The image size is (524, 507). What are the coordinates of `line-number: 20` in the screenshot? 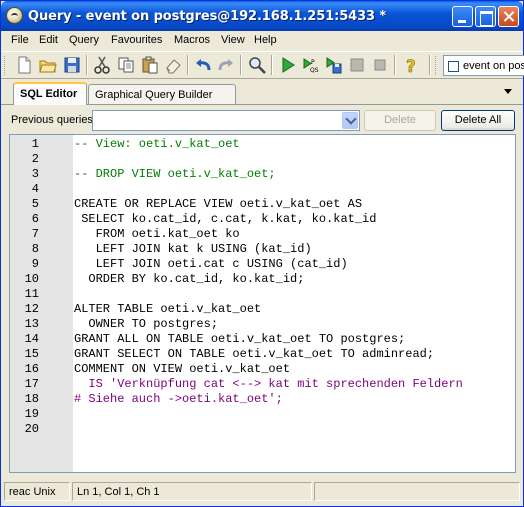 It's located at (31, 429).